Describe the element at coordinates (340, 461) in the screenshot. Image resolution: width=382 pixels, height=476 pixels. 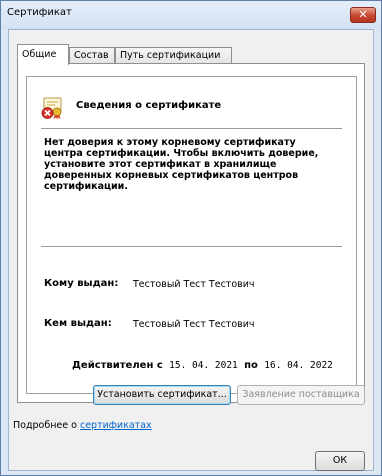
I see `ok-button: ОК` at that location.